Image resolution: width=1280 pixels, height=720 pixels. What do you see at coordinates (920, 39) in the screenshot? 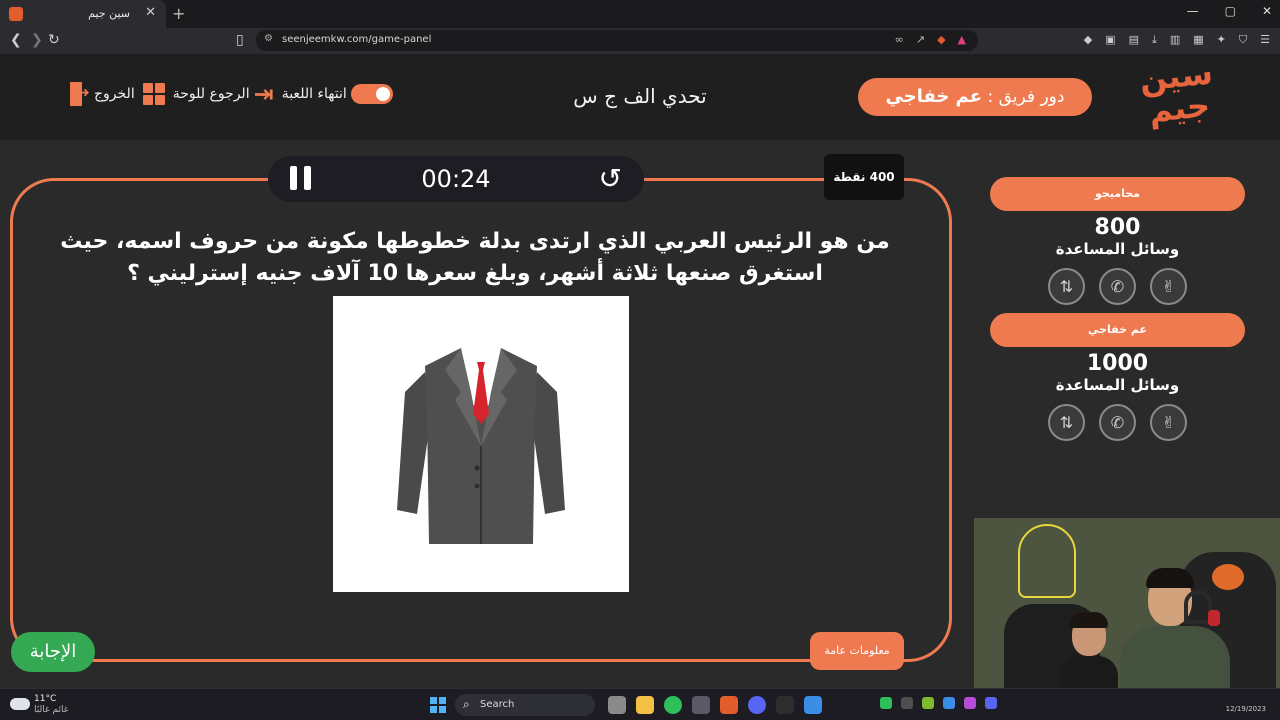
I see `share-icon: ↗` at bounding box center [920, 39].